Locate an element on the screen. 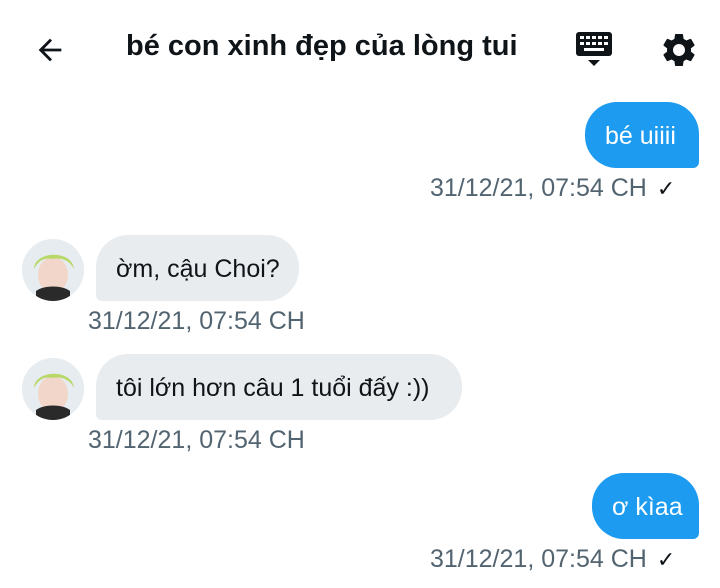  gear-icon is located at coordinates (679, 49).